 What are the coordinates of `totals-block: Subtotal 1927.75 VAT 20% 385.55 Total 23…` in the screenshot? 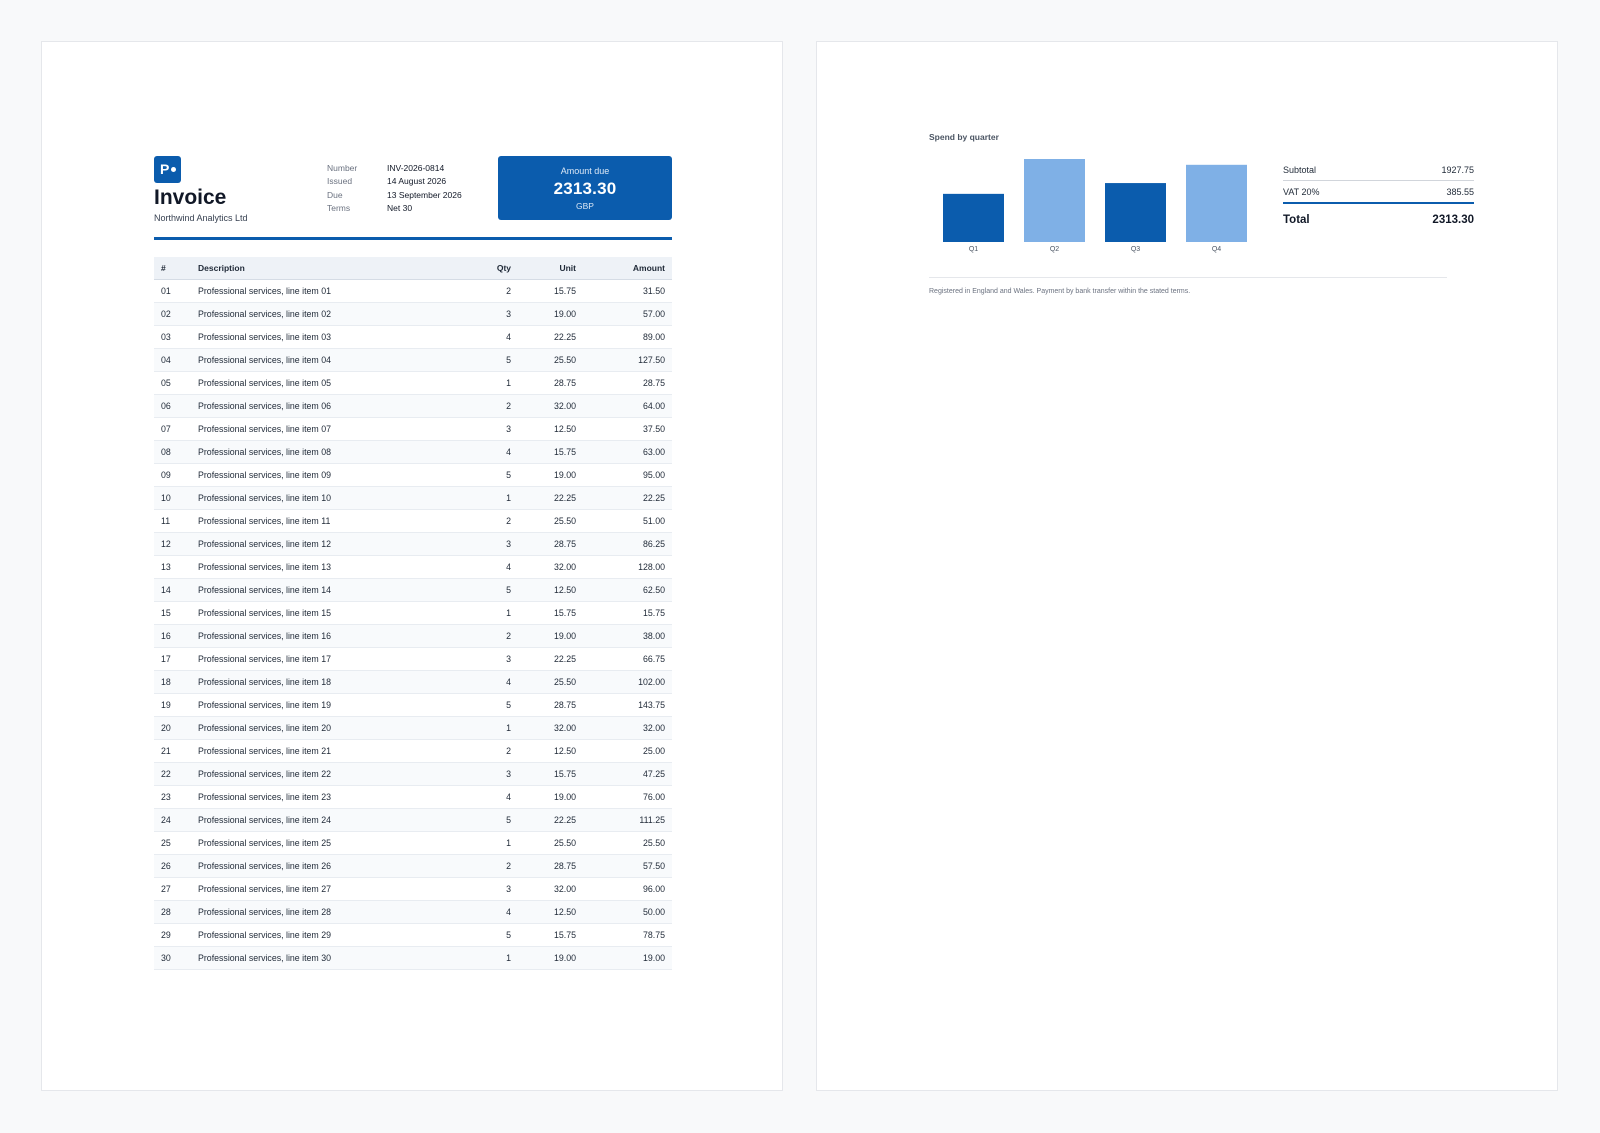 It's located at (1378, 197).